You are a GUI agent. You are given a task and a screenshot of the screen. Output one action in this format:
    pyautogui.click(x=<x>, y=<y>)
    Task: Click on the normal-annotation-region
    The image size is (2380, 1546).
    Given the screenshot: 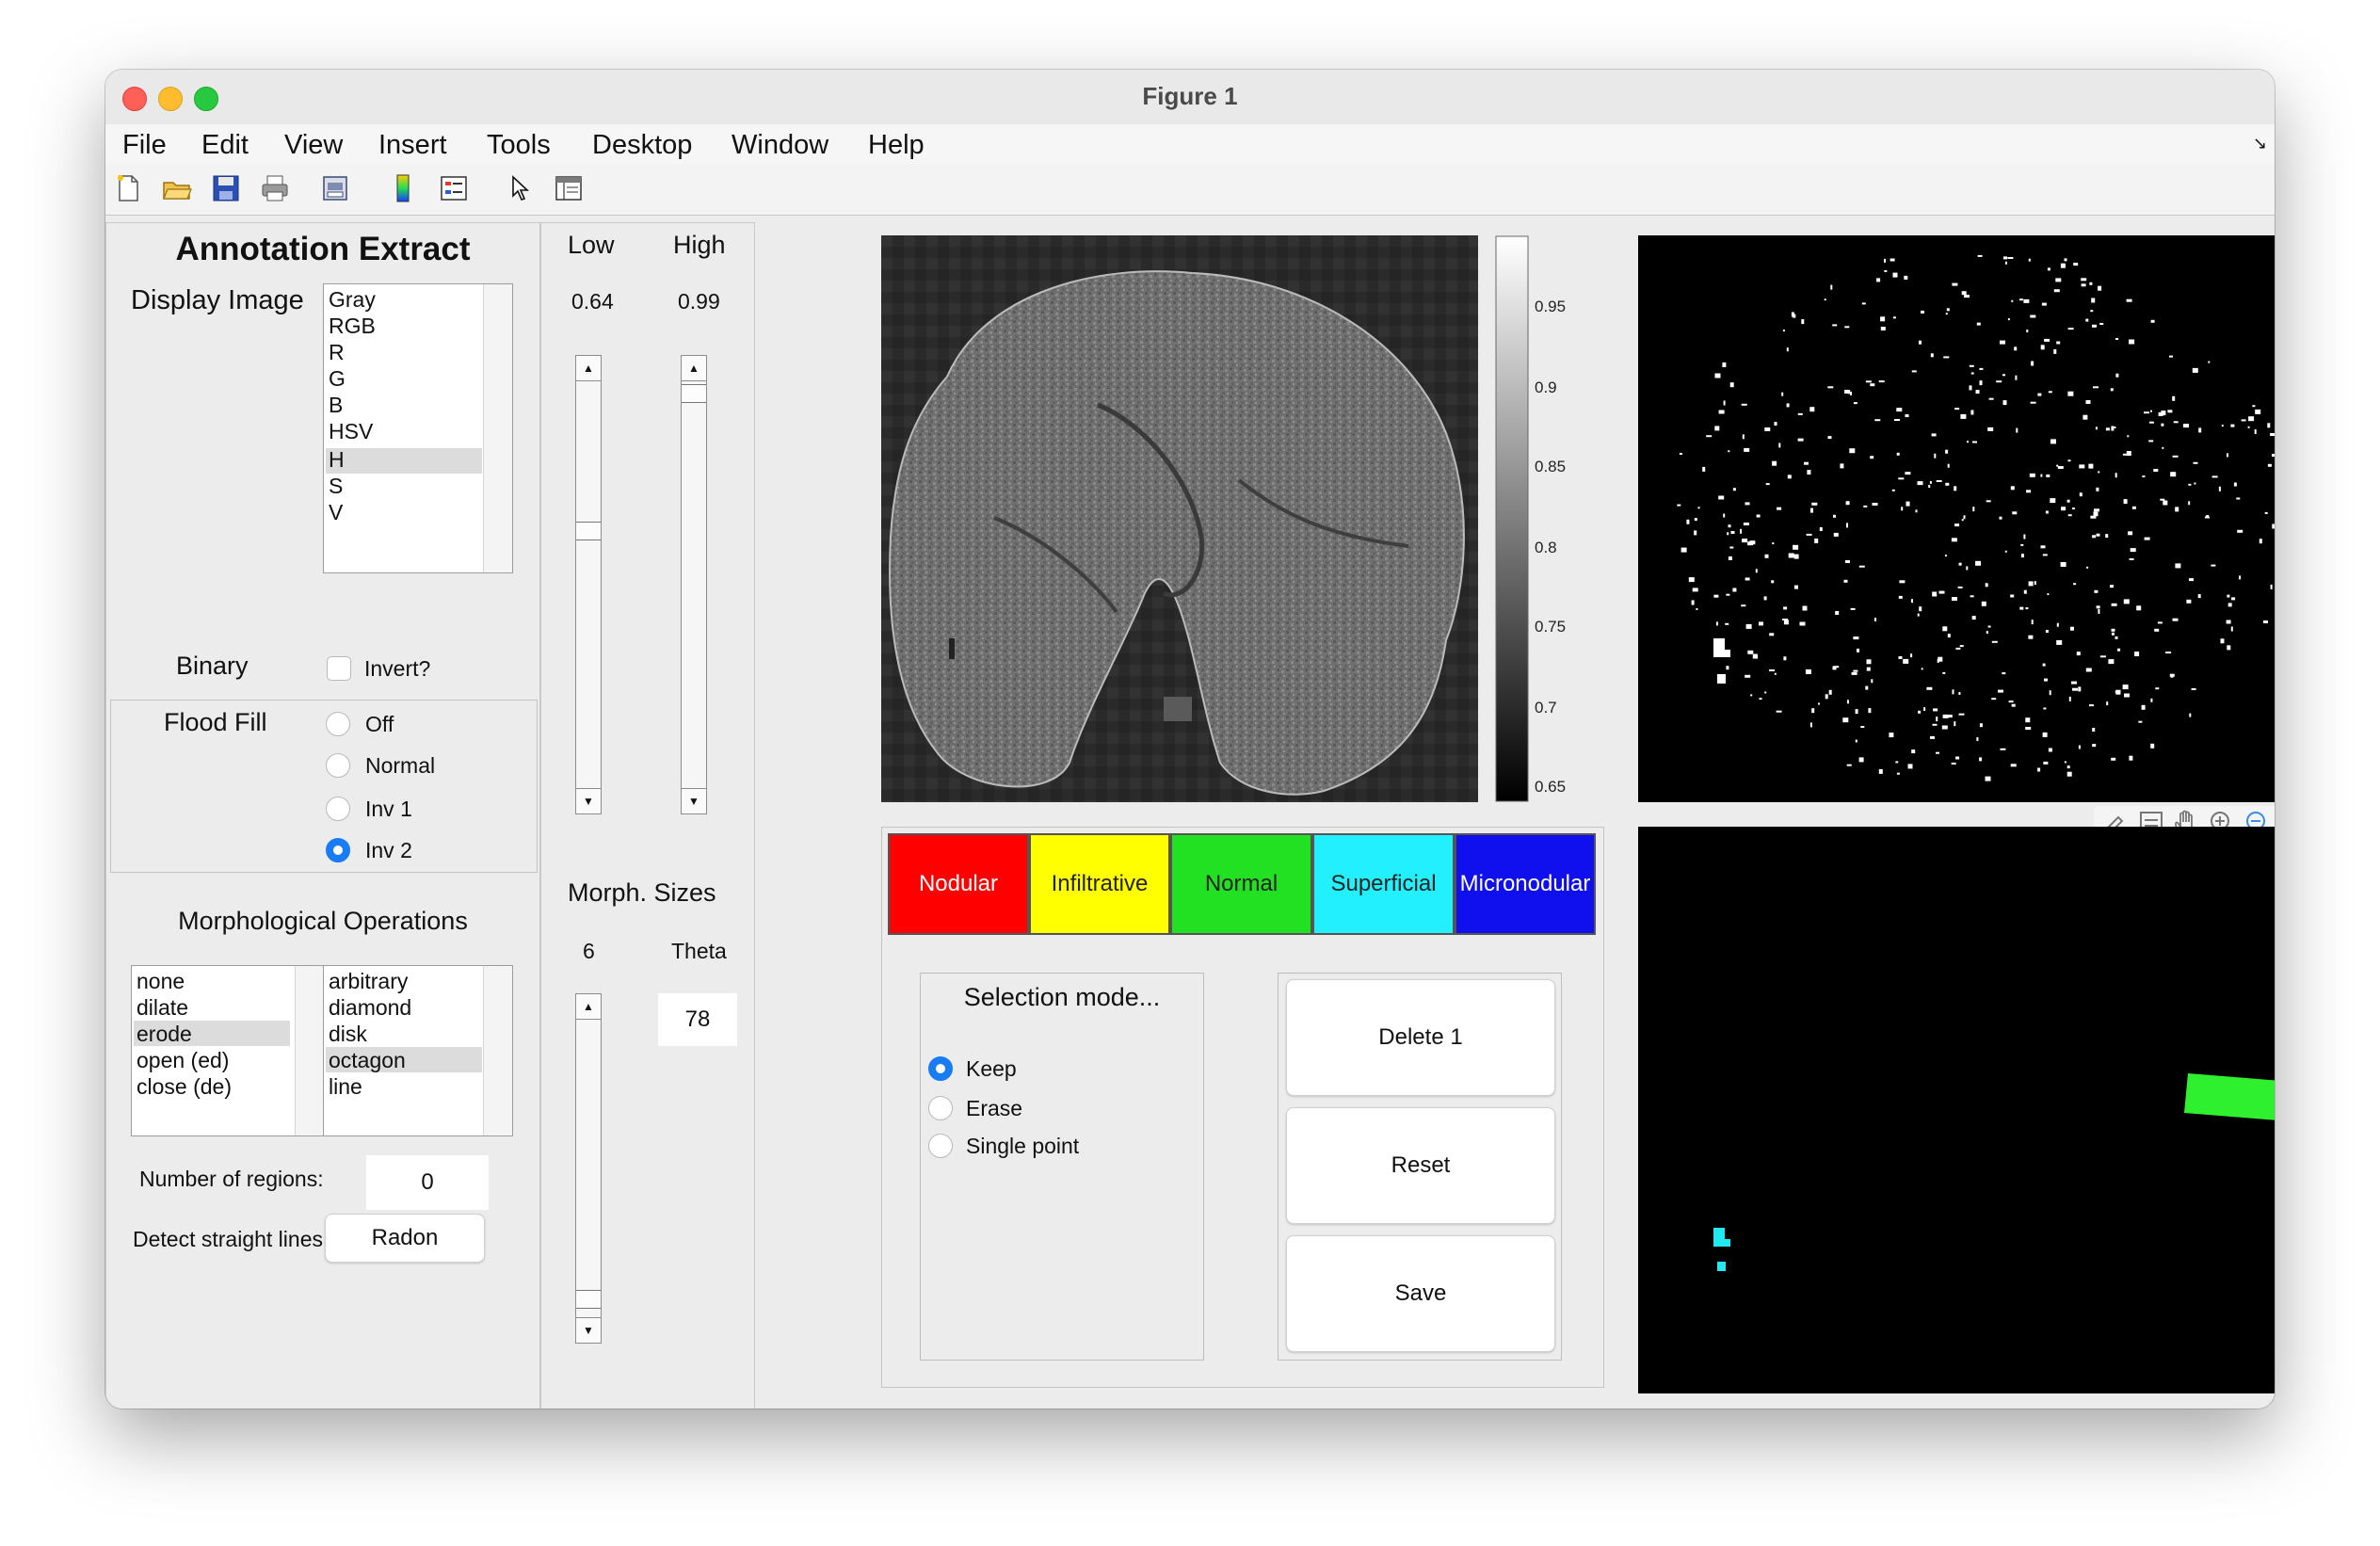 What is the action you would take?
    pyautogui.click(x=2229, y=1096)
    